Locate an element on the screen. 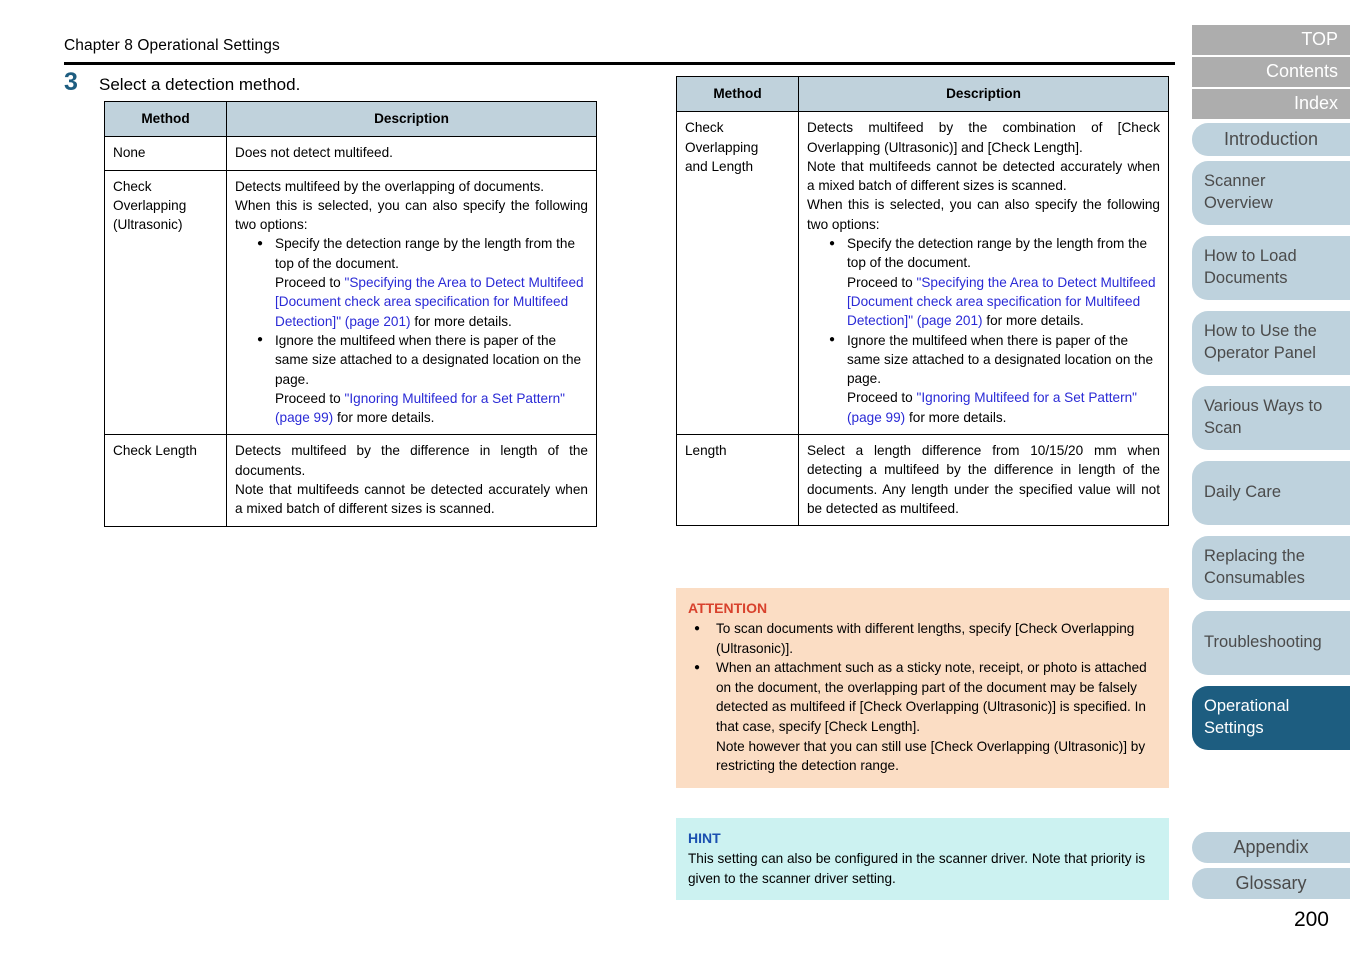 The width and height of the screenshot is (1350, 954). sidebar-item-label: Index is located at coordinates (1315, 103).